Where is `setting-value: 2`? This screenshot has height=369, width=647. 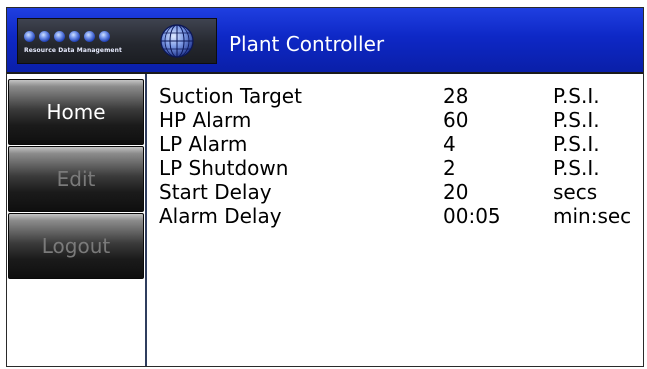
setting-value: 2 is located at coordinates (449, 168).